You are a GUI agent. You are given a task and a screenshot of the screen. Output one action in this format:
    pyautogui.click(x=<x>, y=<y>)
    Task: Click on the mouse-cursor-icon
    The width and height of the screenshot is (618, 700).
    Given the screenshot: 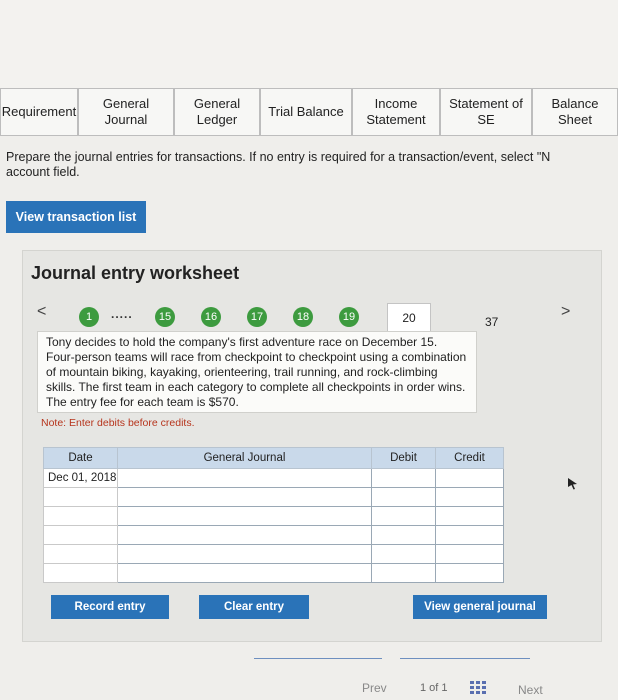 What is the action you would take?
    pyautogui.click(x=572, y=484)
    